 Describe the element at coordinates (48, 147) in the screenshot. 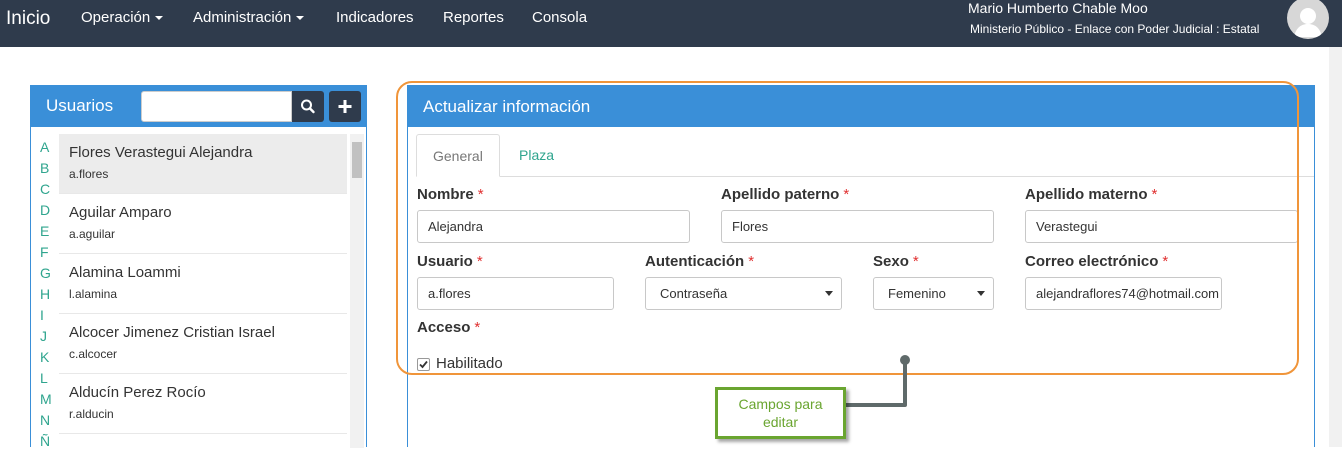

I see `letter-a-link: A` at that location.